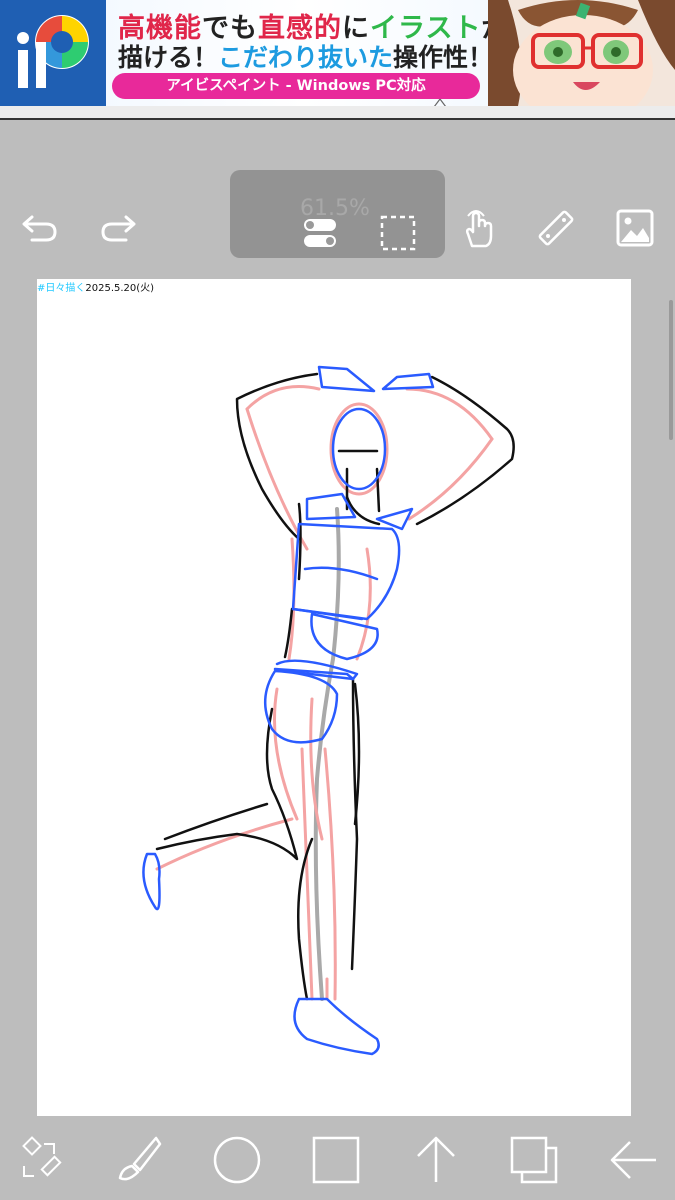  What do you see at coordinates (671, 370) in the screenshot?
I see `vertical-scrollbar` at bounding box center [671, 370].